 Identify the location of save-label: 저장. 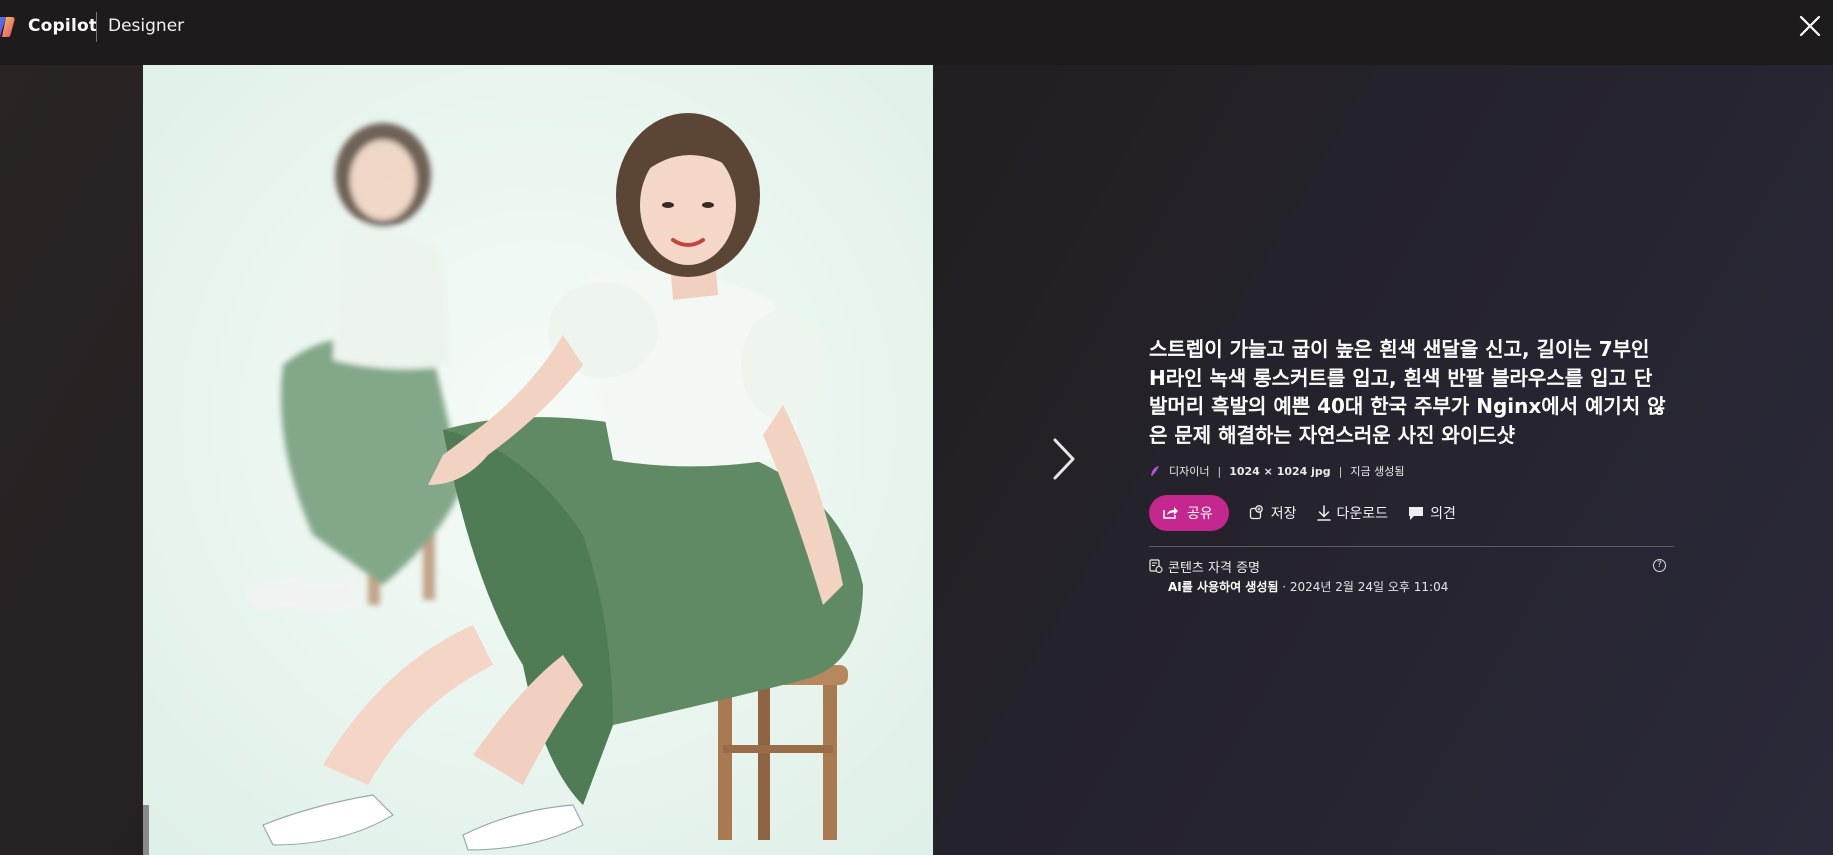
(1283, 514).